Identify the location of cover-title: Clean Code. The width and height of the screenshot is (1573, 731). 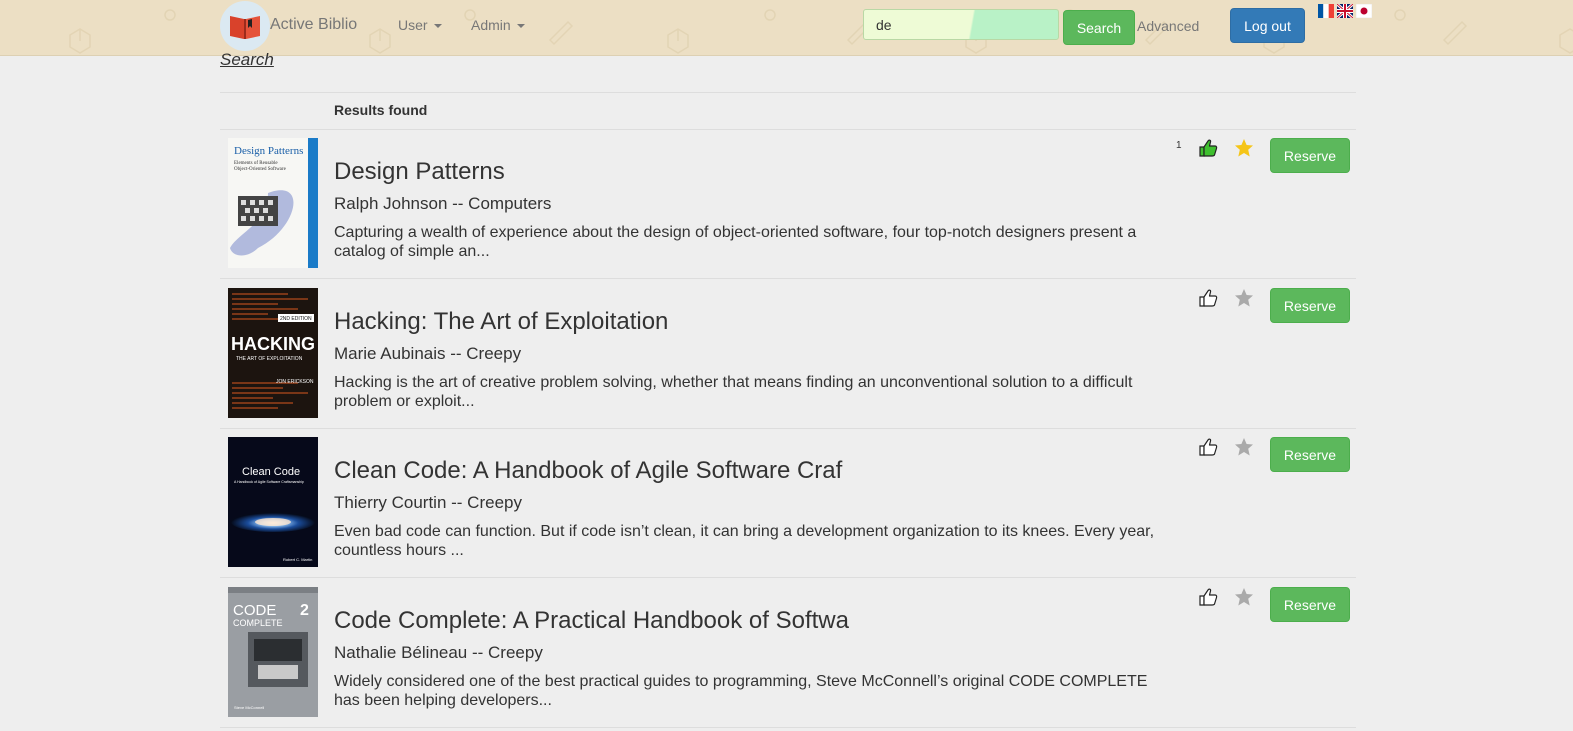
(271, 472).